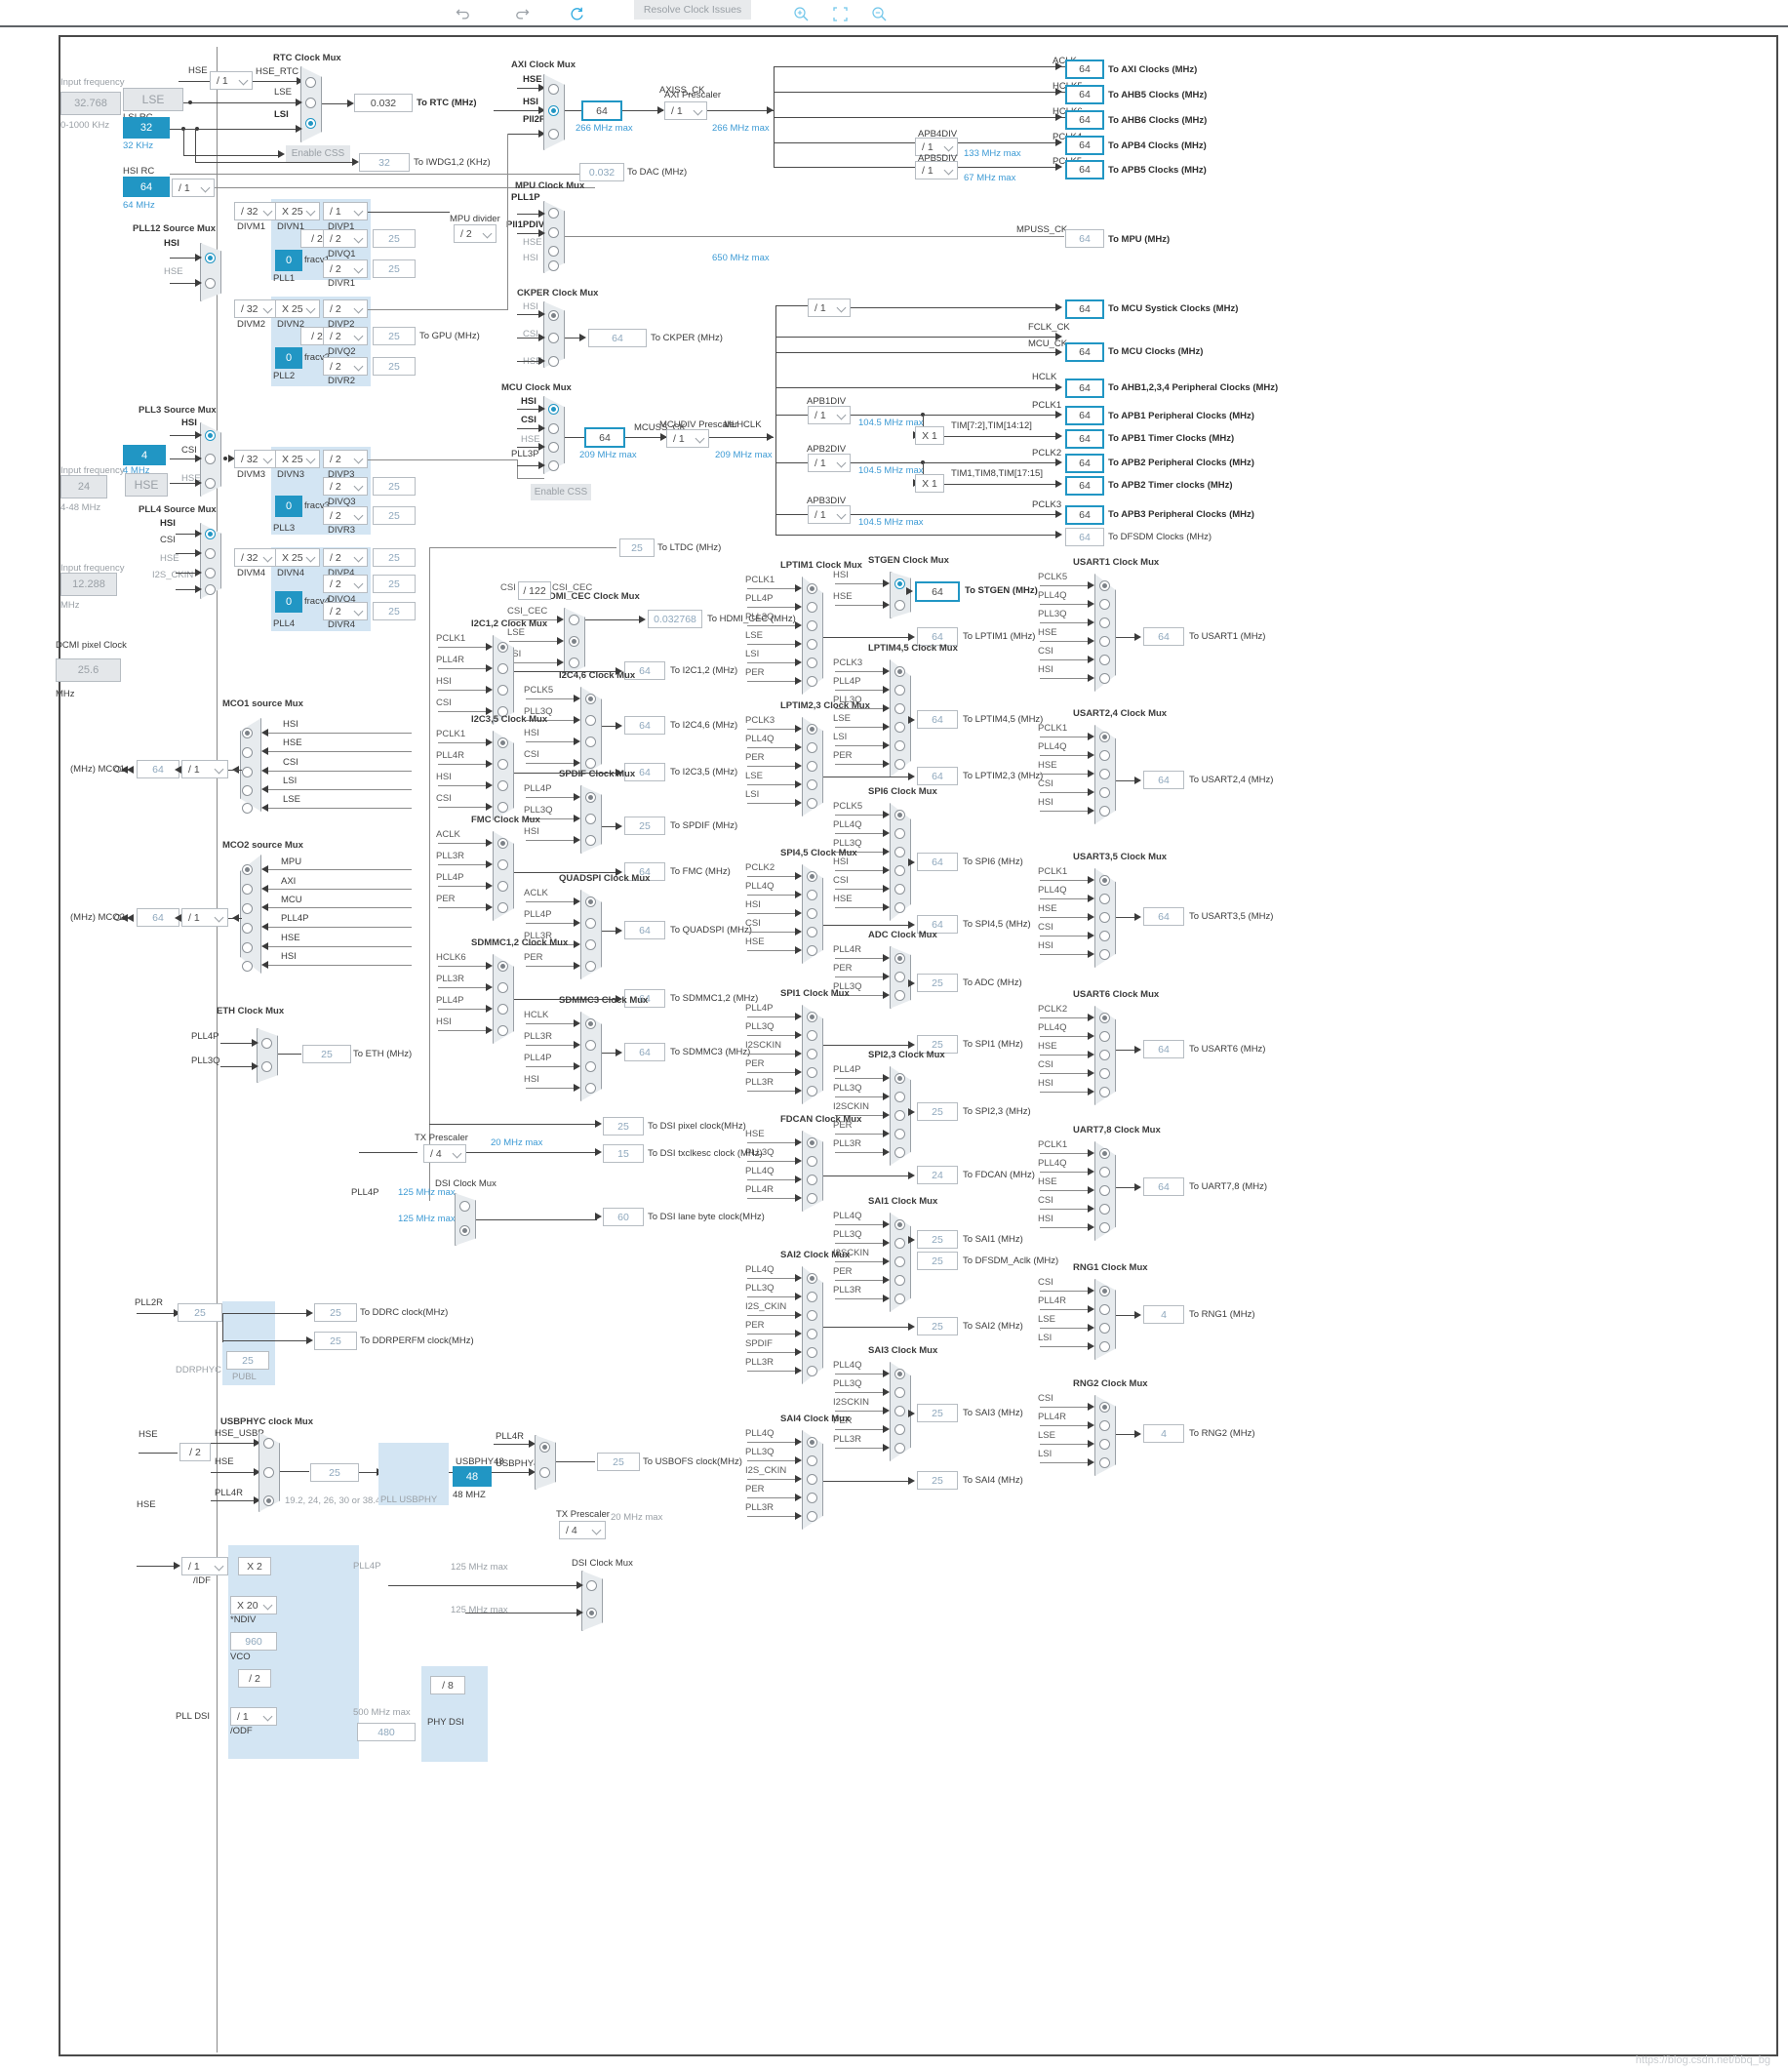 This screenshot has height=2072, width=1788. Describe the element at coordinates (1163, 780) in the screenshot. I see `usart24-value: 64` at that location.